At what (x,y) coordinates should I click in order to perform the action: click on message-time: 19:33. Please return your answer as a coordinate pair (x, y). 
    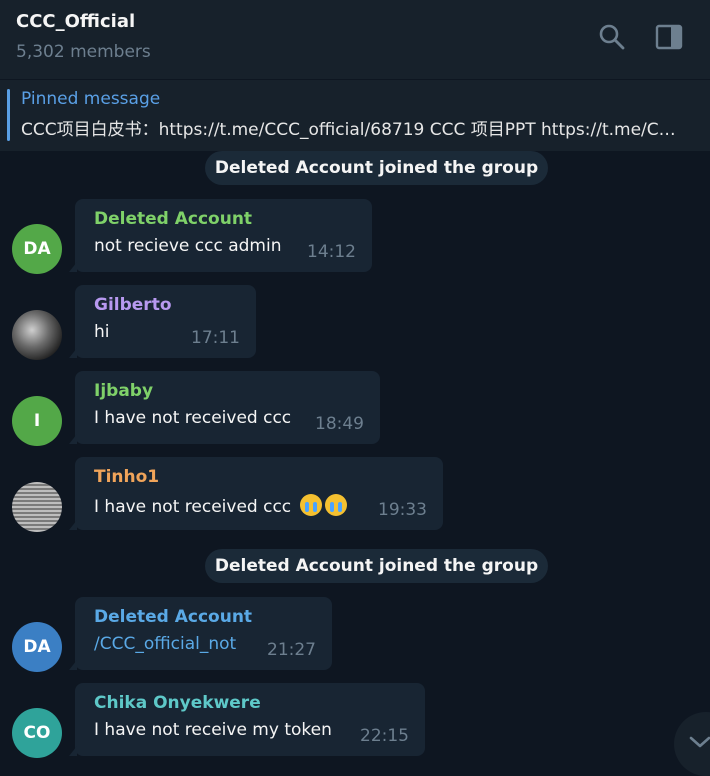
    Looking at the image, I should click on (402, 510).